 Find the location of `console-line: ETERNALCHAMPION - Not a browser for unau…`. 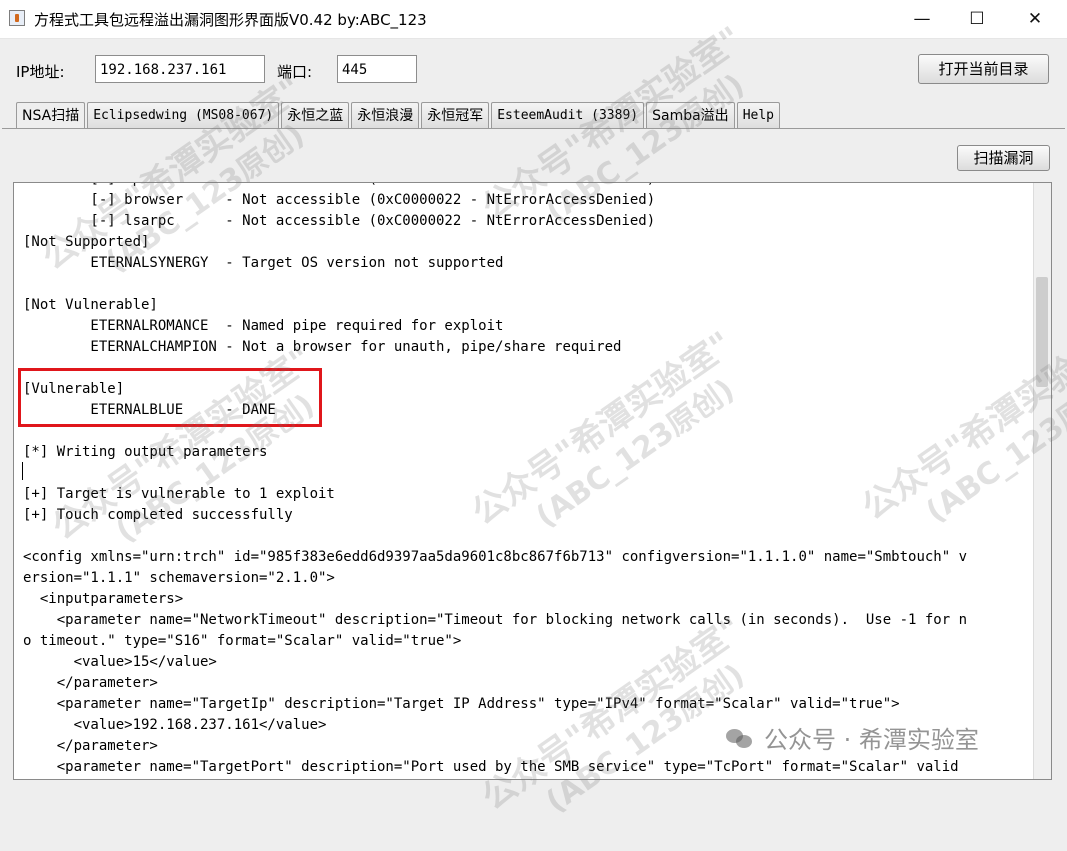

console-line: ETERNALCHAMPION - Not a browser for unau… is located at coordinates (322, 347).